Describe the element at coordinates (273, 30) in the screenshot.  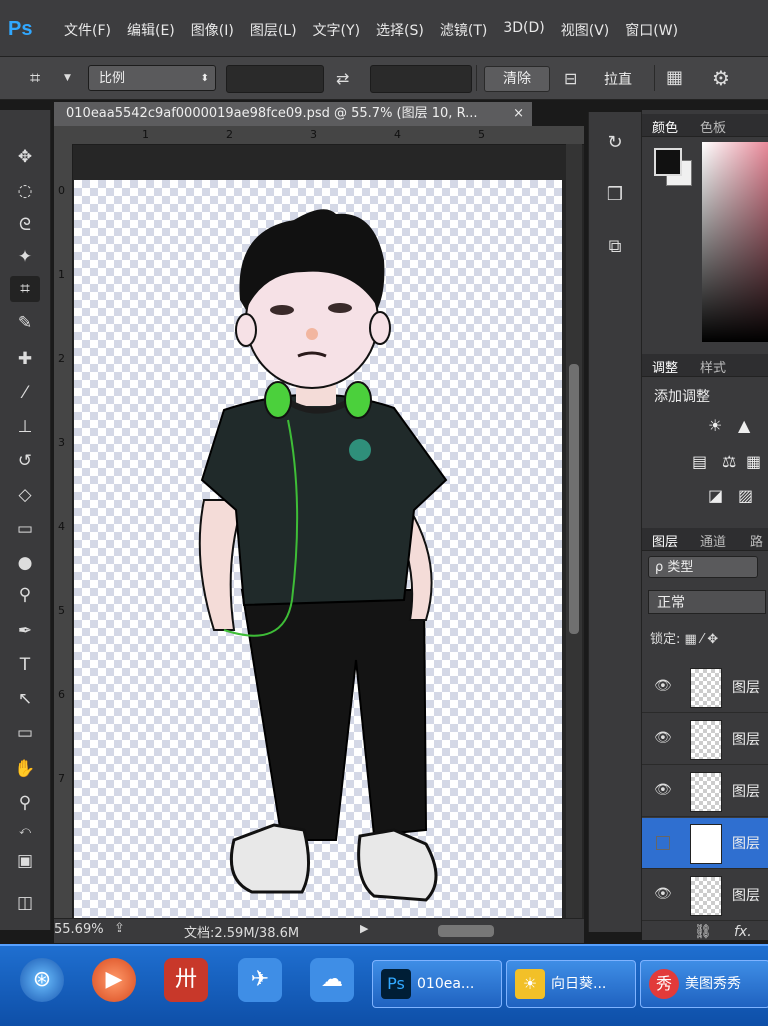
I see `menu-layer: 图层(L)` at that location.